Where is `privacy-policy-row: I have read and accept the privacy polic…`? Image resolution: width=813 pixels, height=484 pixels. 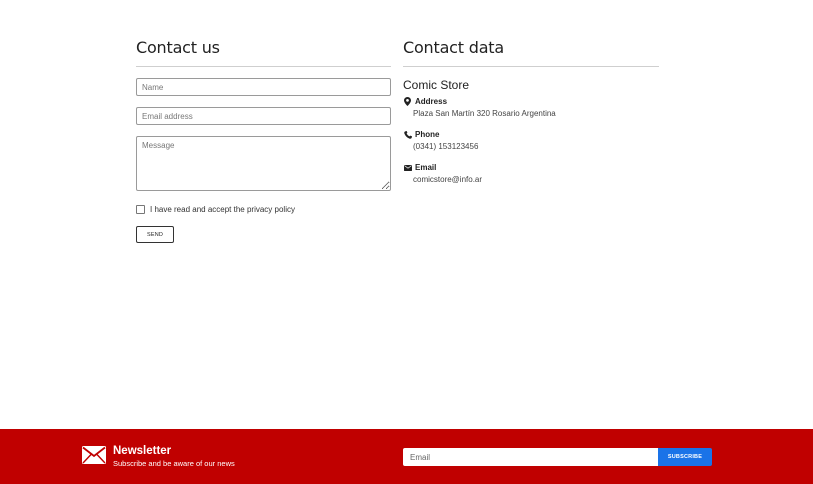
privacy-policy-row: I have read and accept the privacy polic… is located at coordinates (263, 209).